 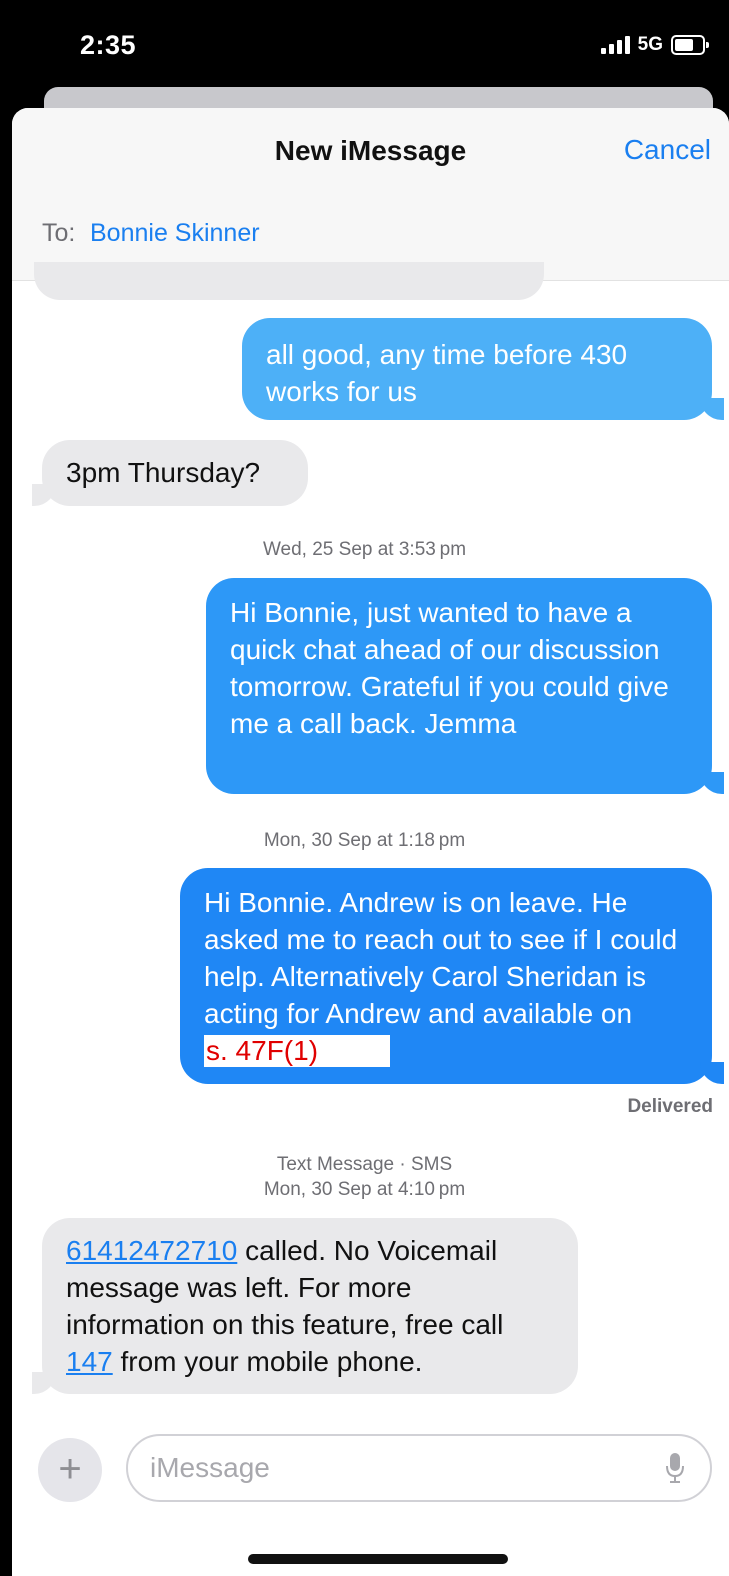 What do you see at coordinates (108, 45) in the screenshot?
I see `status-time: 2:35` at bounding box center [108, 45].